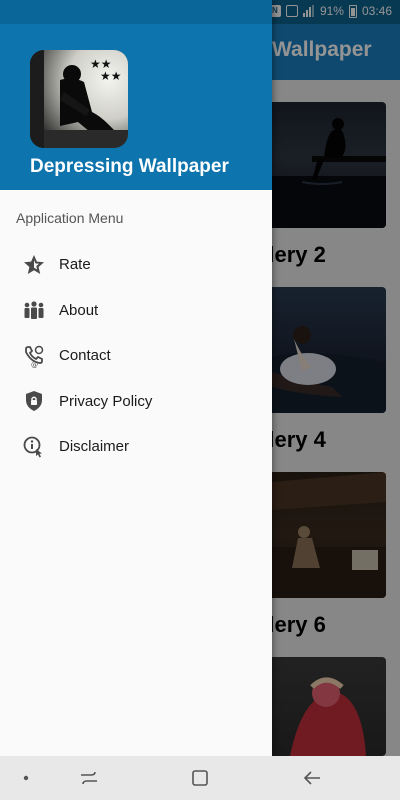 Image resolution: width=400 pixels, height=800 pixels. I want to click on app-bar-title: Wallpaper, so click(322, 49).